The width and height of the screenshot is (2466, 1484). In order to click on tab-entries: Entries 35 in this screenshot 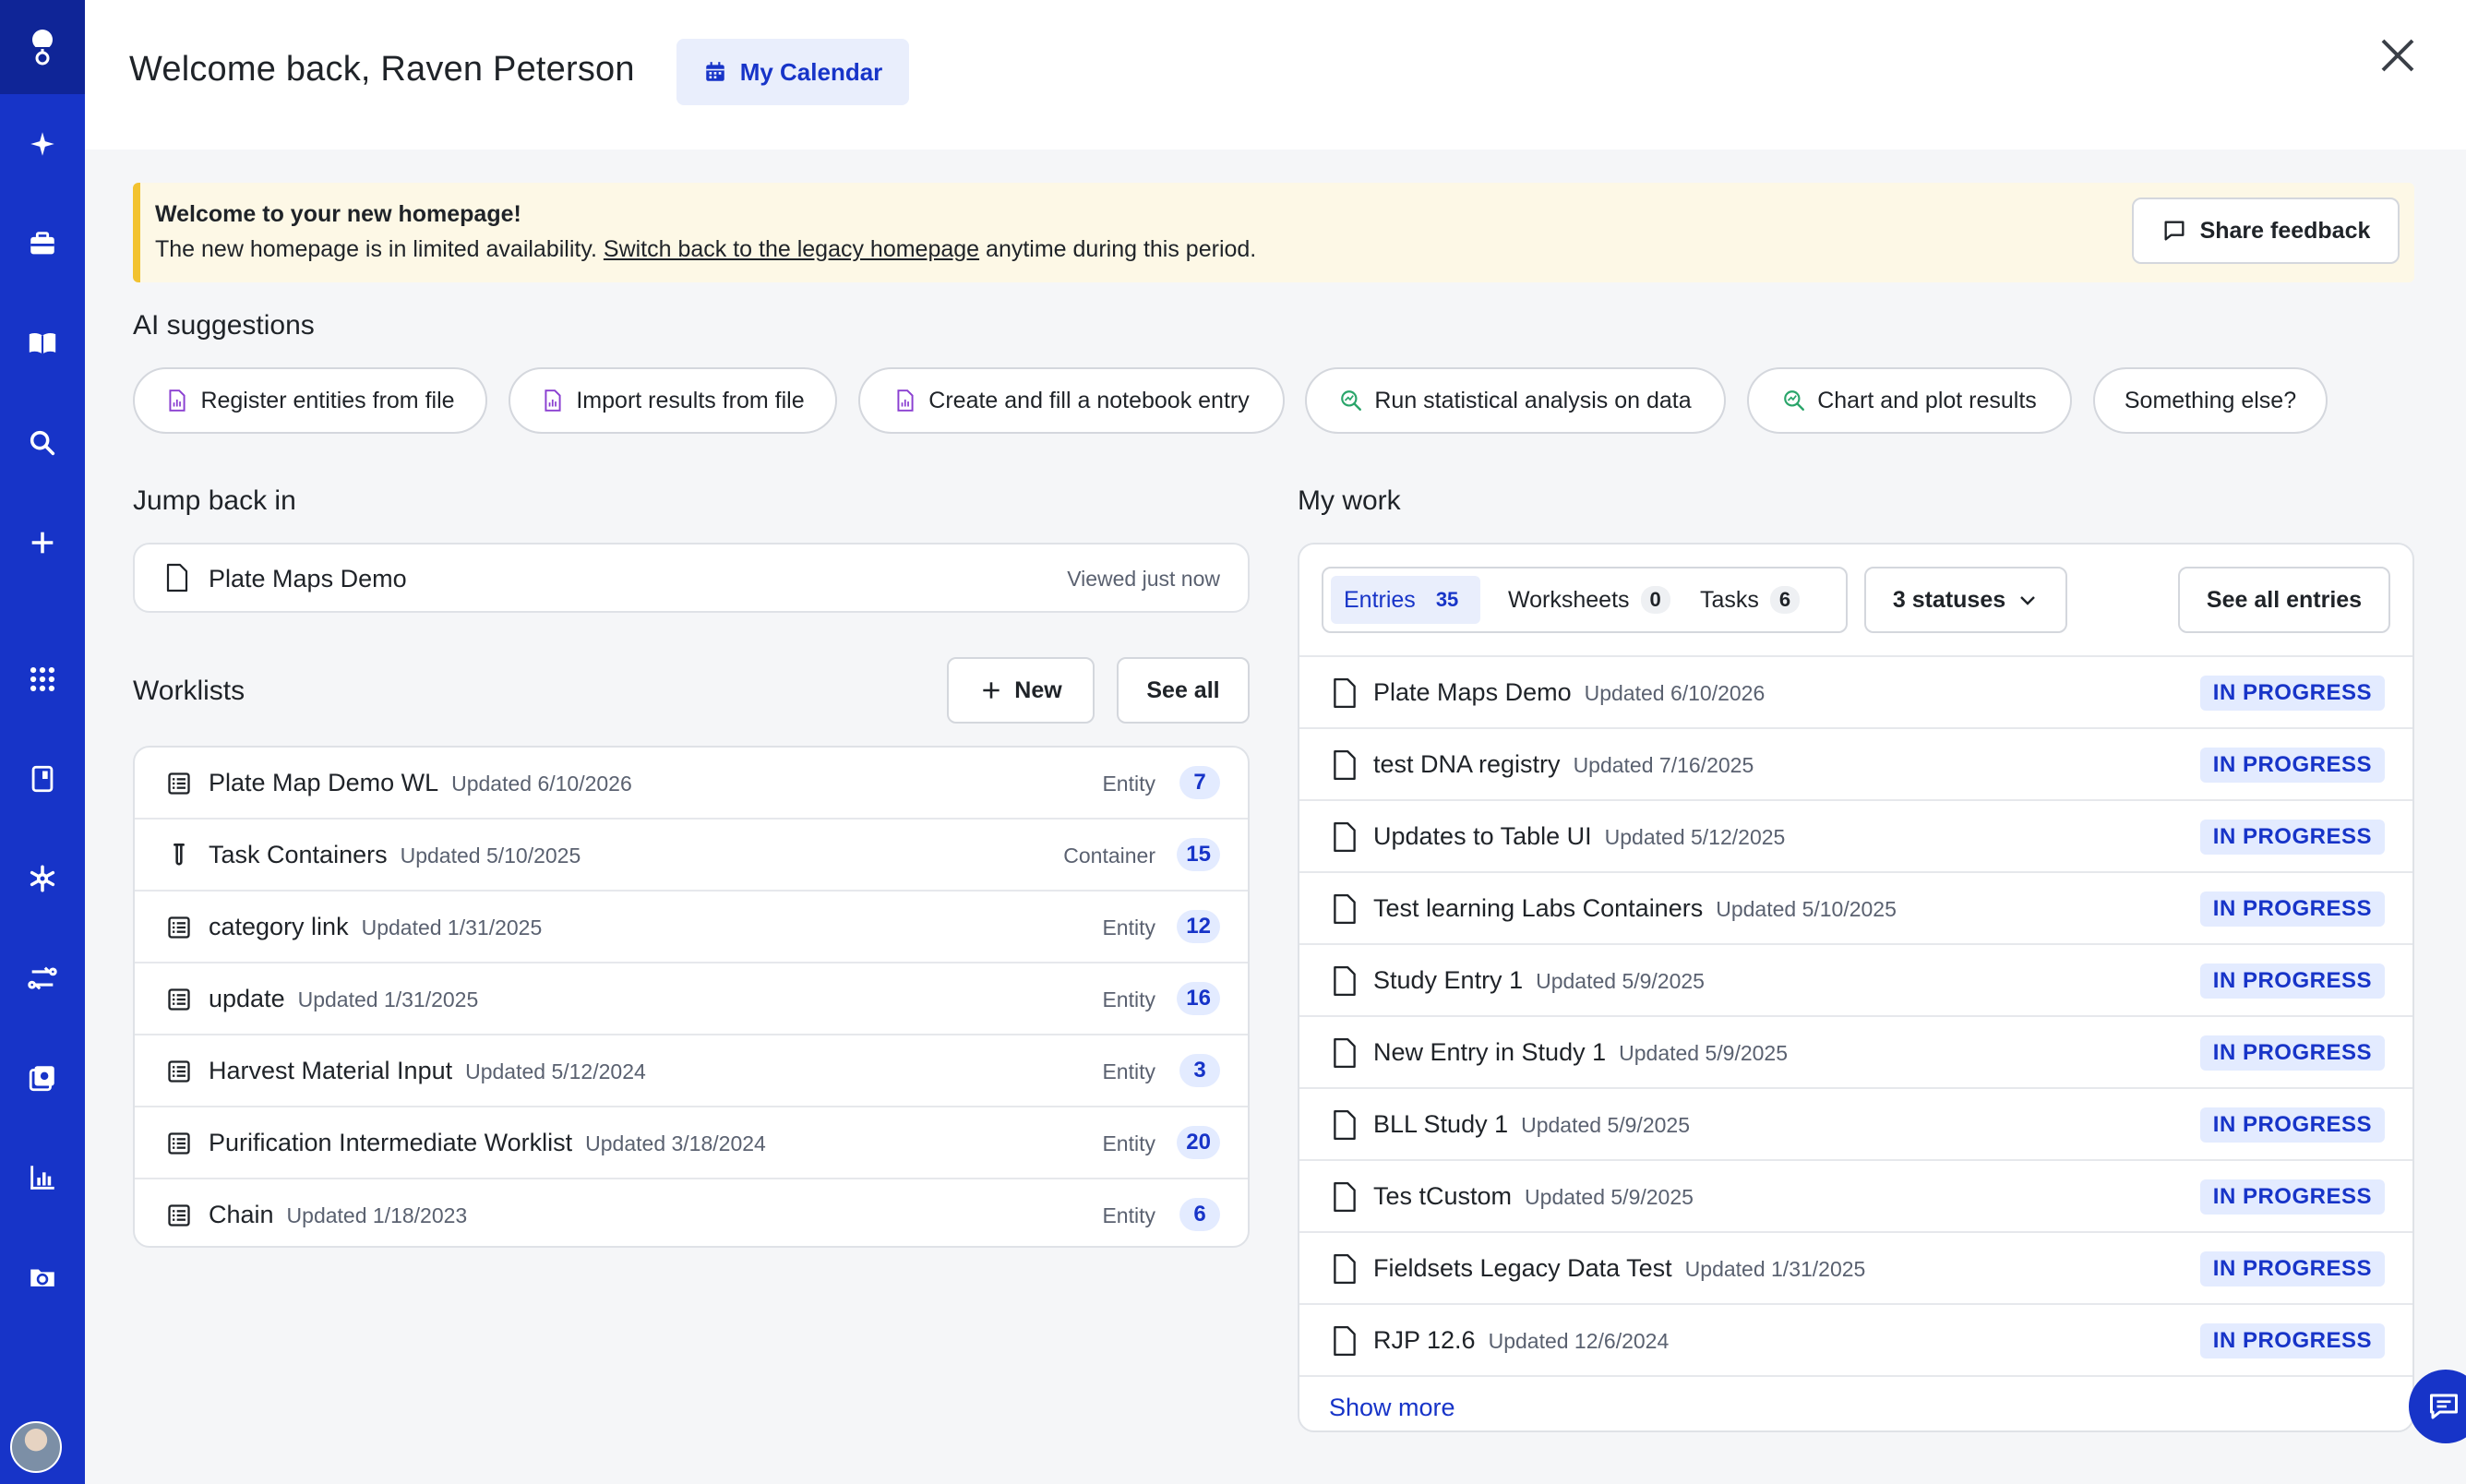, I will do `click(1406, 600)`.